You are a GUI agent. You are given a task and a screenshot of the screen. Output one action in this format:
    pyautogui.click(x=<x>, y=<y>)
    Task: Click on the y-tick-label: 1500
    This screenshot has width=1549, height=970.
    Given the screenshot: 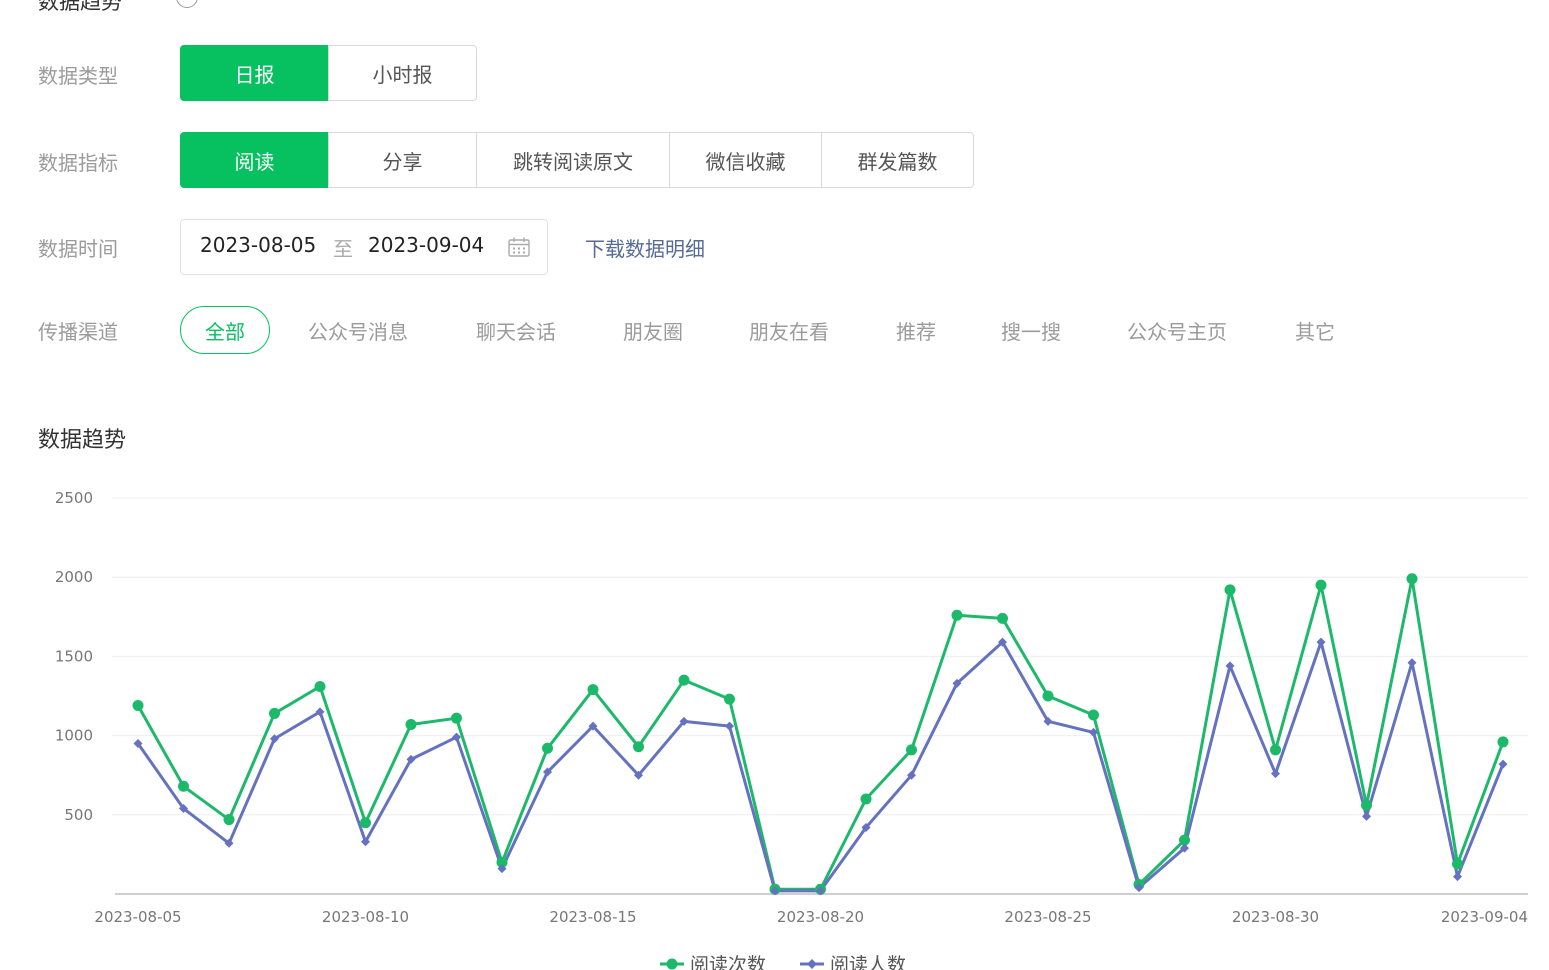 What is the action you would take?
    pyautogui.click(x=74, y=656)
    